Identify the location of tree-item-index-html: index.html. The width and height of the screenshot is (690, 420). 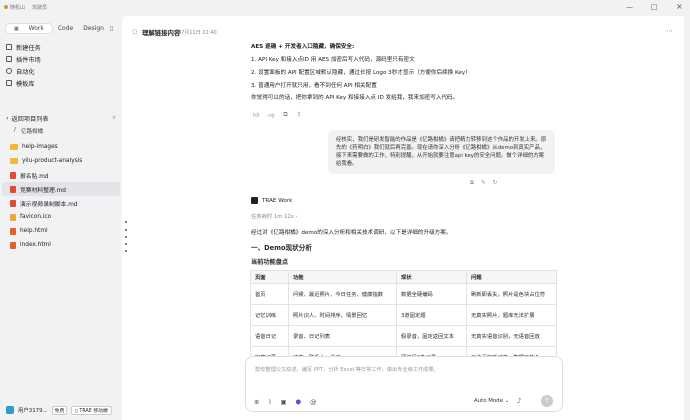
(61, 245).